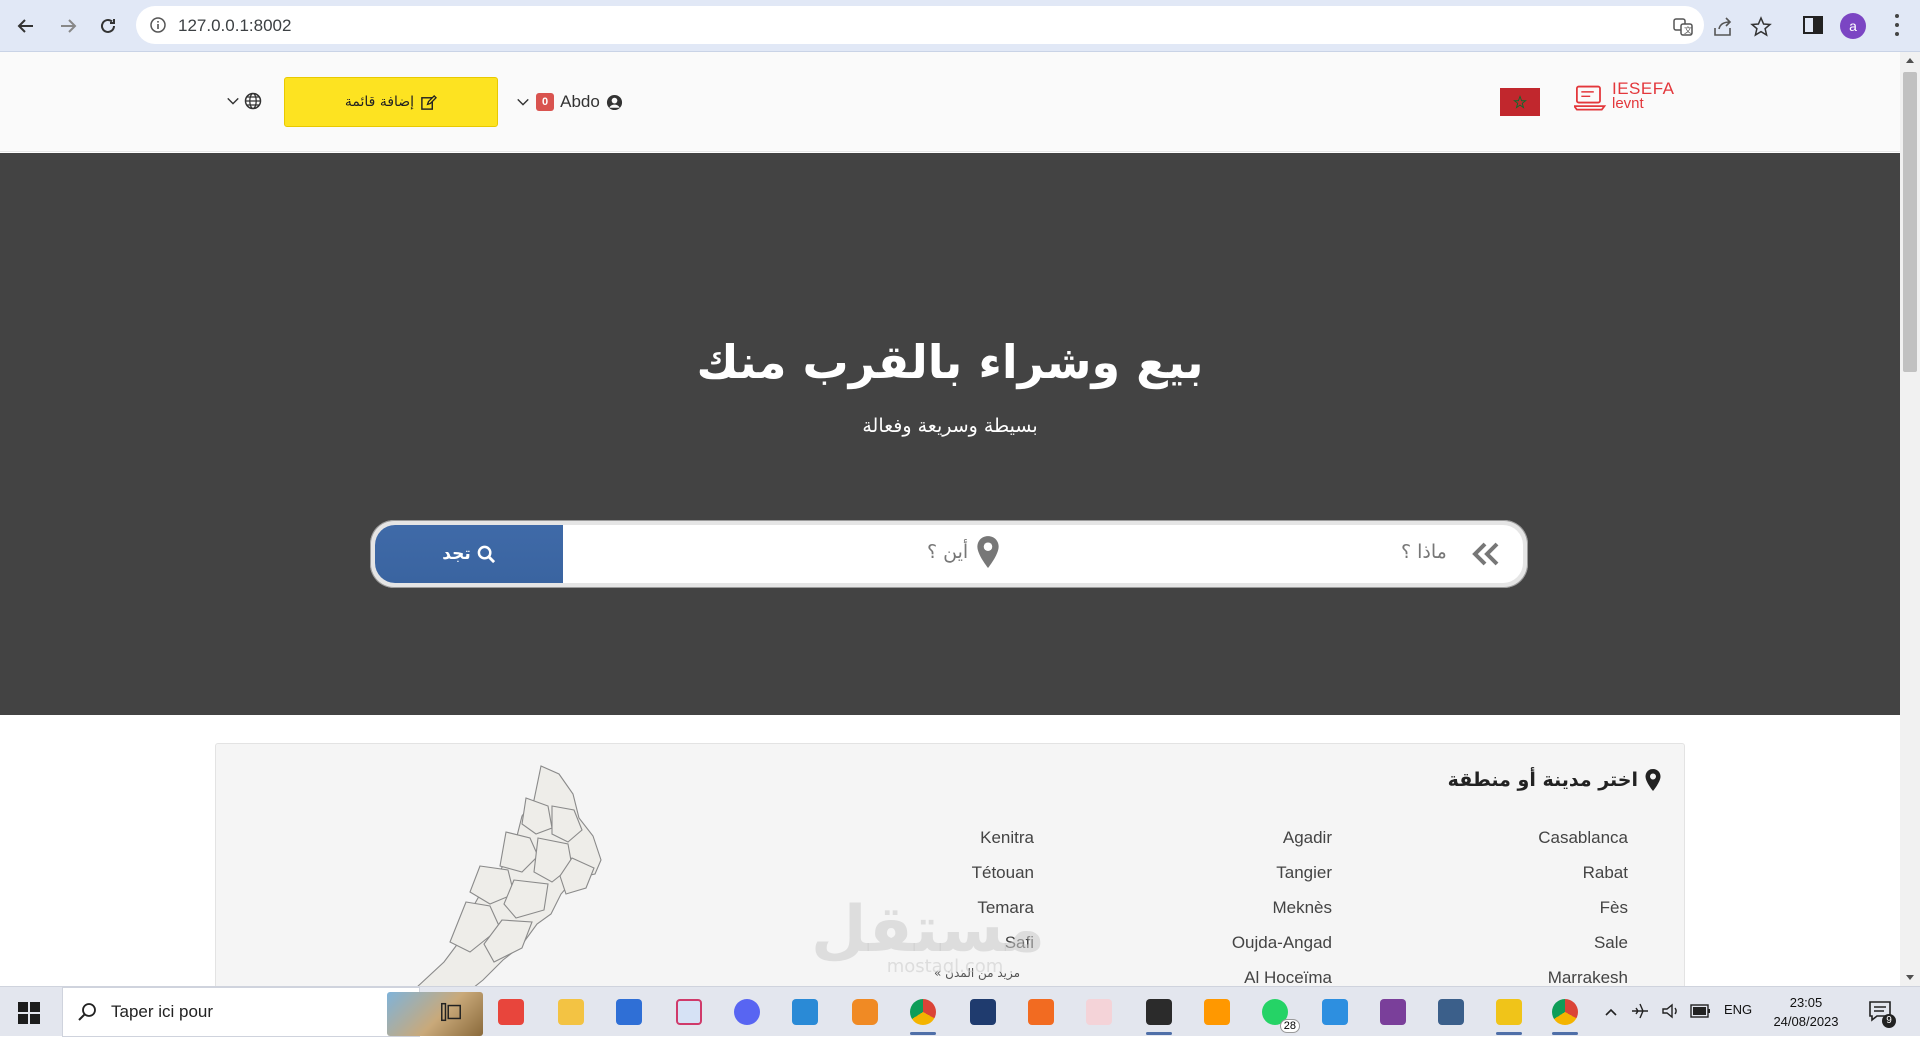 Image resolution: width=1920 pixels, height=1037 pixels. What do you see at coordinates (629, 1012) in the screenshot?
I see `microsoft-store-icon` at bounding box center [629, 1012].